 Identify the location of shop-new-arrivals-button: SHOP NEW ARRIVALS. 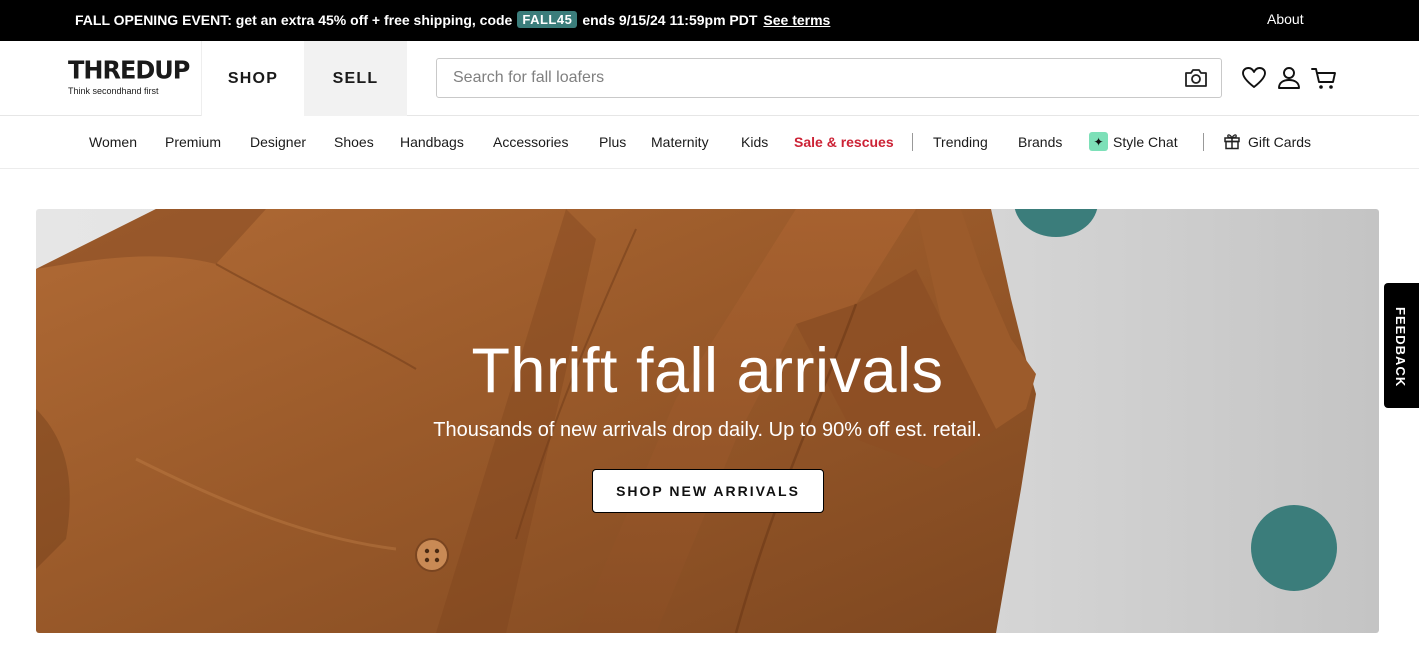
(708, 491).